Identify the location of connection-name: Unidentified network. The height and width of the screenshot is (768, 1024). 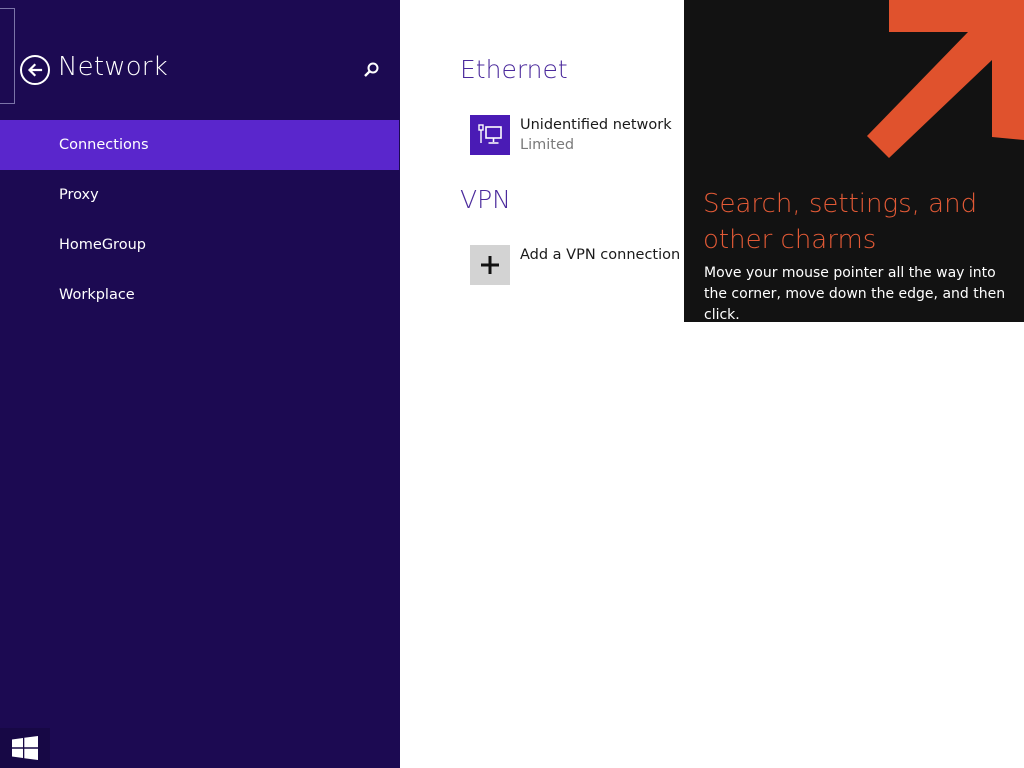
(596, 125).